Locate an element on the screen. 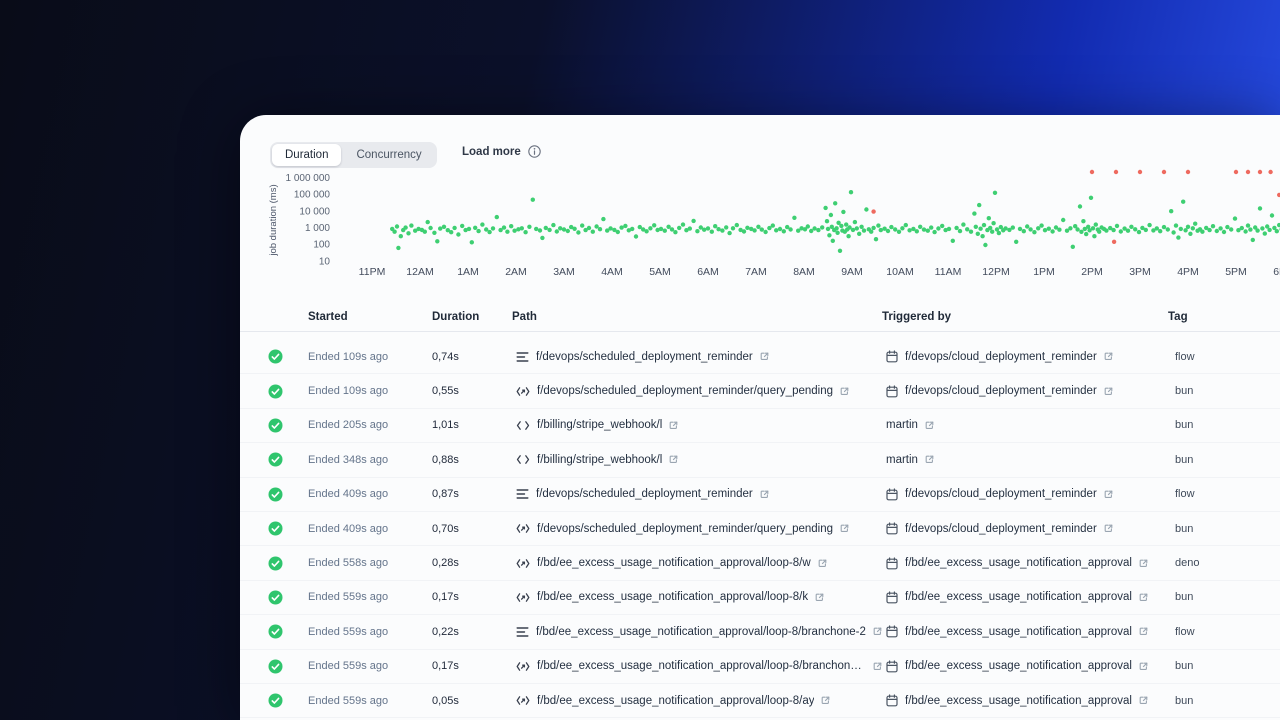  info-icon is located at coordinates (534, 151).